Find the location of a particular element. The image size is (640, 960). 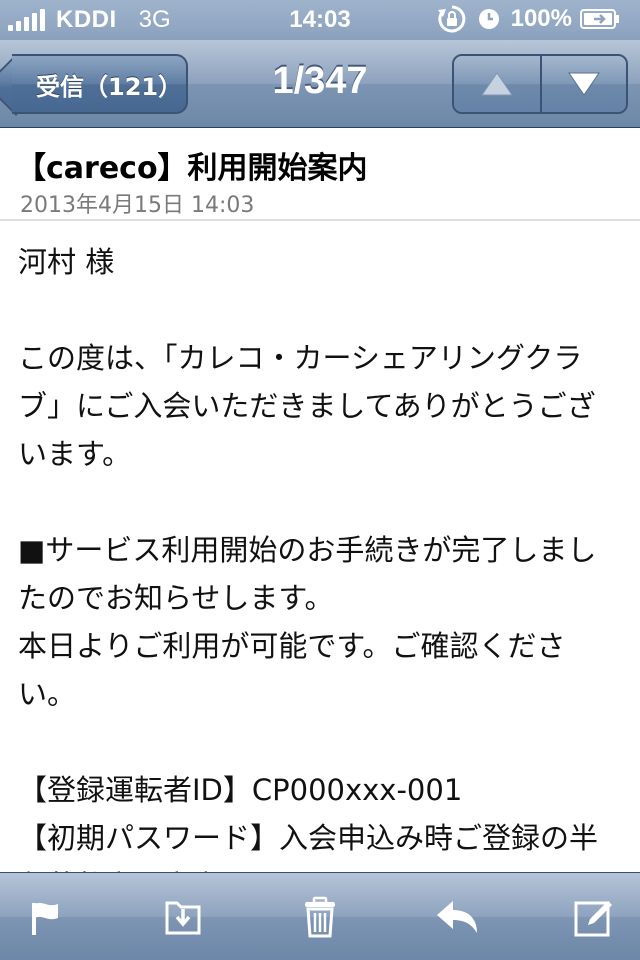

body-line: この度は、「カレコ・カーシェアリングクラ is located at coordinates (300, 358).